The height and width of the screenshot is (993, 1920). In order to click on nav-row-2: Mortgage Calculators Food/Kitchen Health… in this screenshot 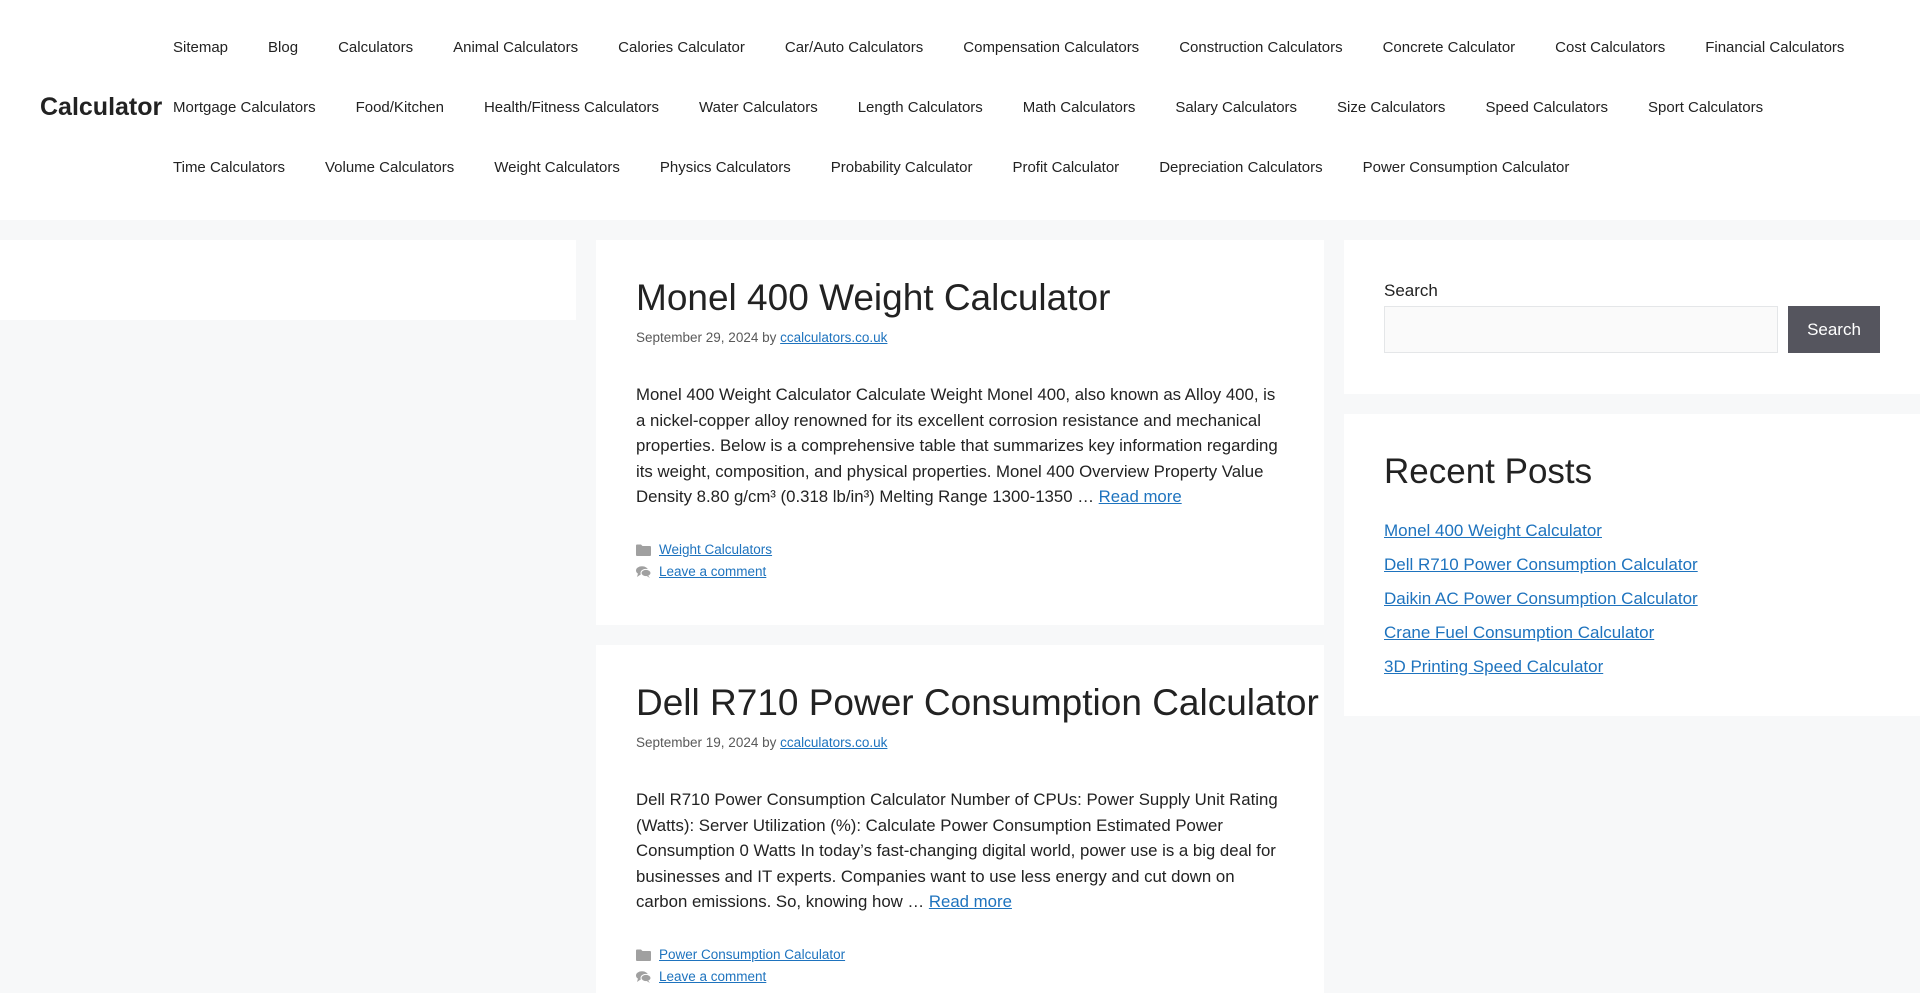, I will do `click(988, 108)`.